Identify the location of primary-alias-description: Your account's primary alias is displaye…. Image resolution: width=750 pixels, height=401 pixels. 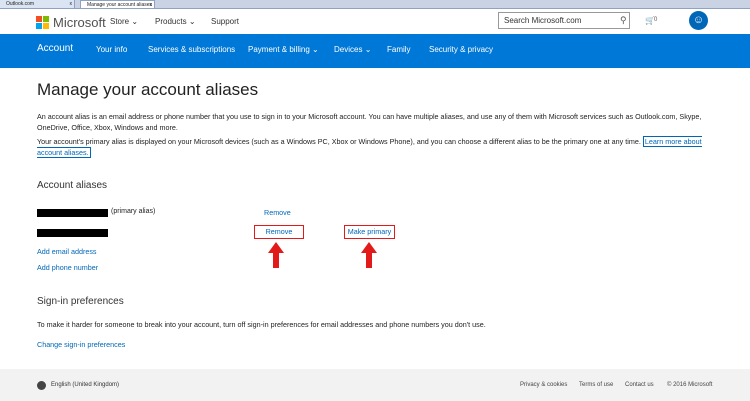
(369, 147).